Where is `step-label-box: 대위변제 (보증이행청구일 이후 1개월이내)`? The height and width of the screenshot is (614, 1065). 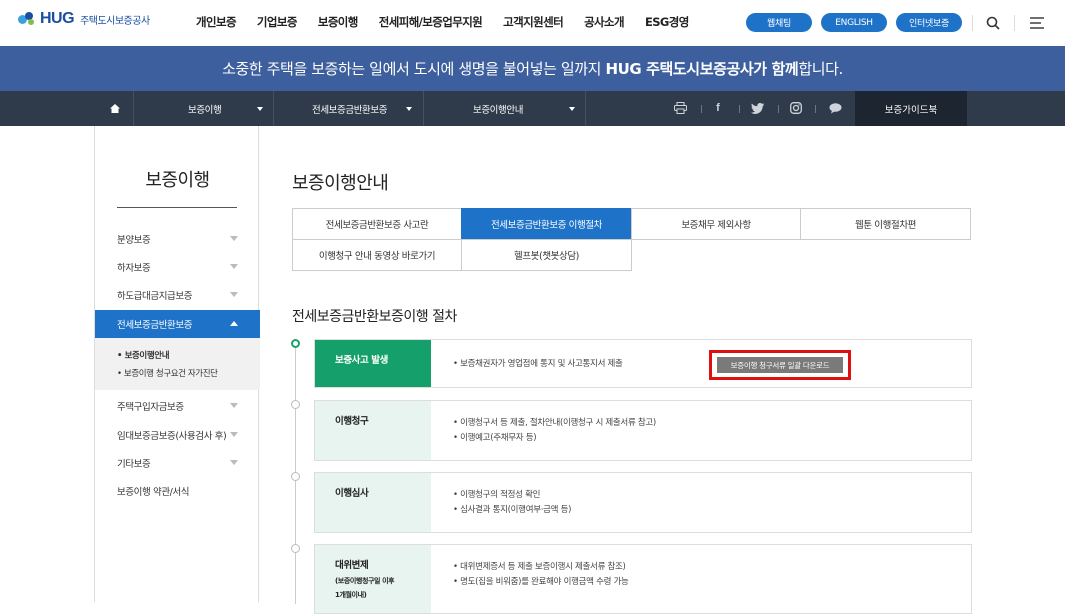
step-label-box: 대위변제 (보증이행청구일 이후 1개월이내) is located at coordinates (373, 579).